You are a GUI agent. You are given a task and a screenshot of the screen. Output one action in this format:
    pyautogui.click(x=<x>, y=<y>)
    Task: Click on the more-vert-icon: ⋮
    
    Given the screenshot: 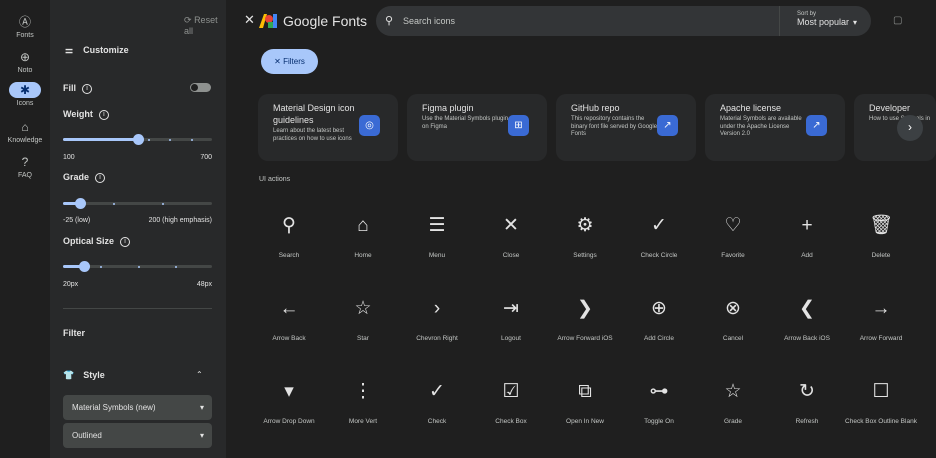 What is the action you would take?
    pyautogui.click(x=363, y=391)
    